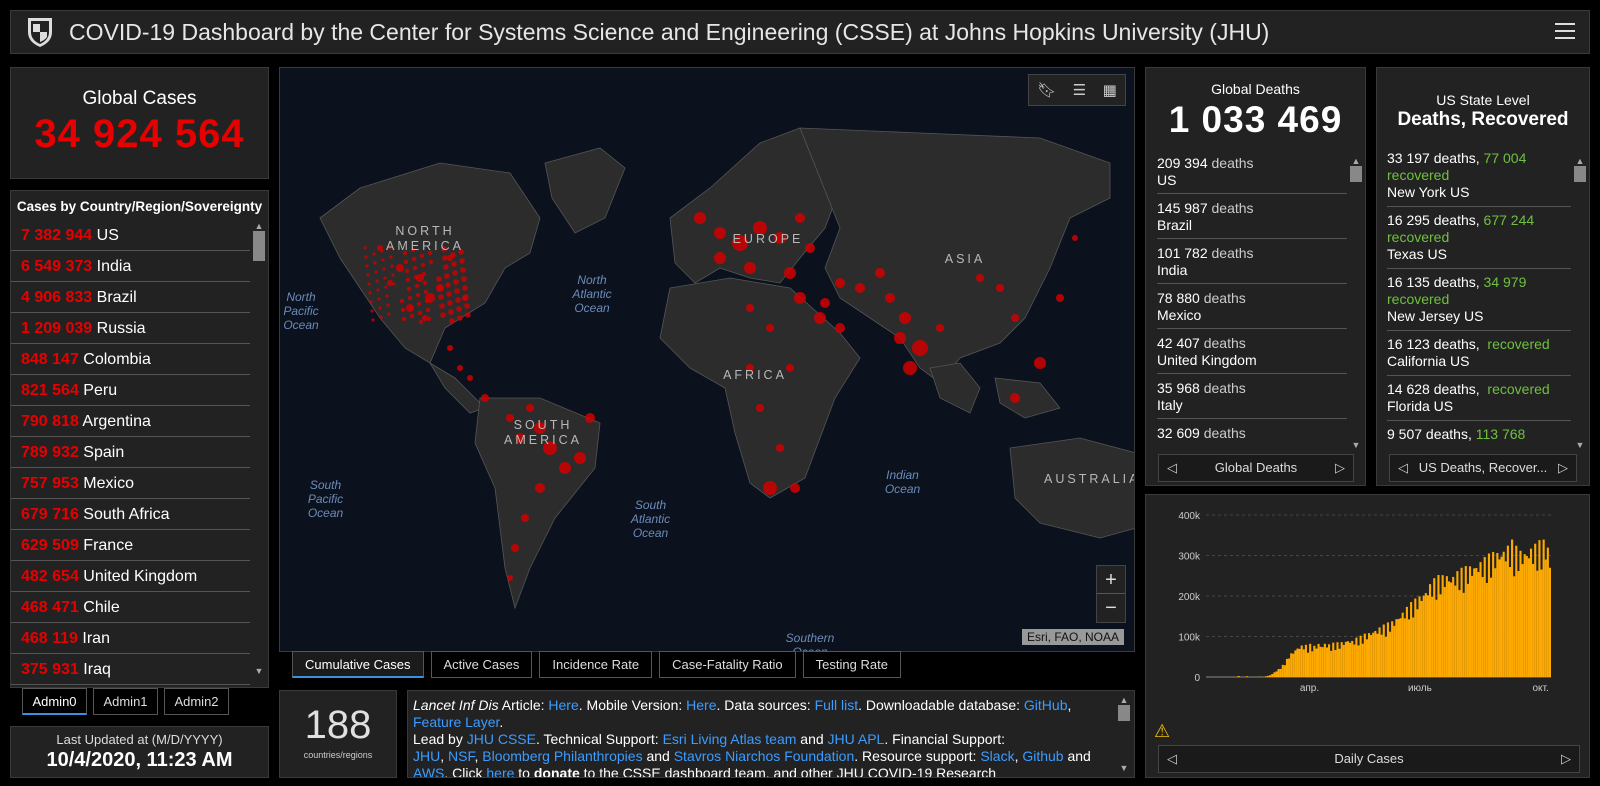  I want to click on info-scroll-up-arrow-icon: ▲, so click(1124, 700).